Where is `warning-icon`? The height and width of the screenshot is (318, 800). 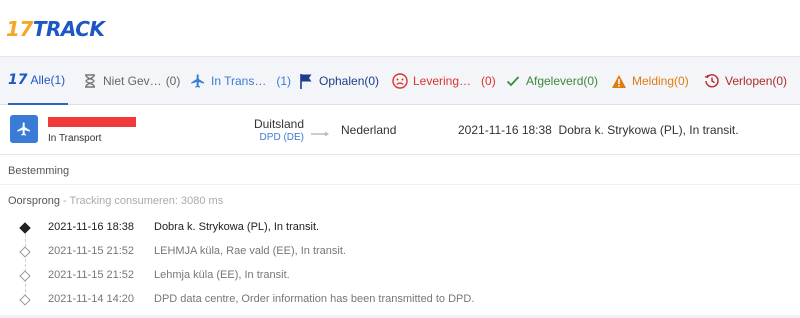 warning-icon is located at coordinates (619, 81).